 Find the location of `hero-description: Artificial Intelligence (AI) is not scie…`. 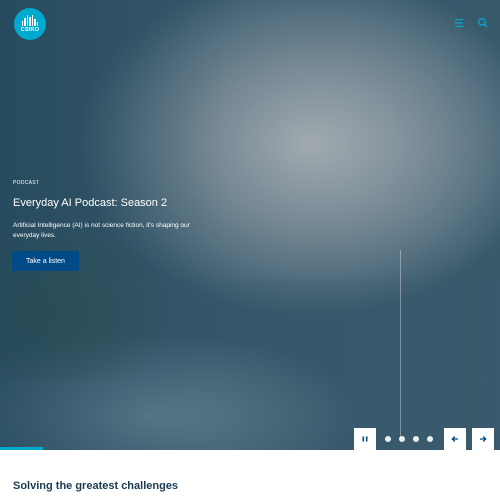

hero-description: Artificial Intelligence (AI) is not scie… is located at coordinates (101, 230).